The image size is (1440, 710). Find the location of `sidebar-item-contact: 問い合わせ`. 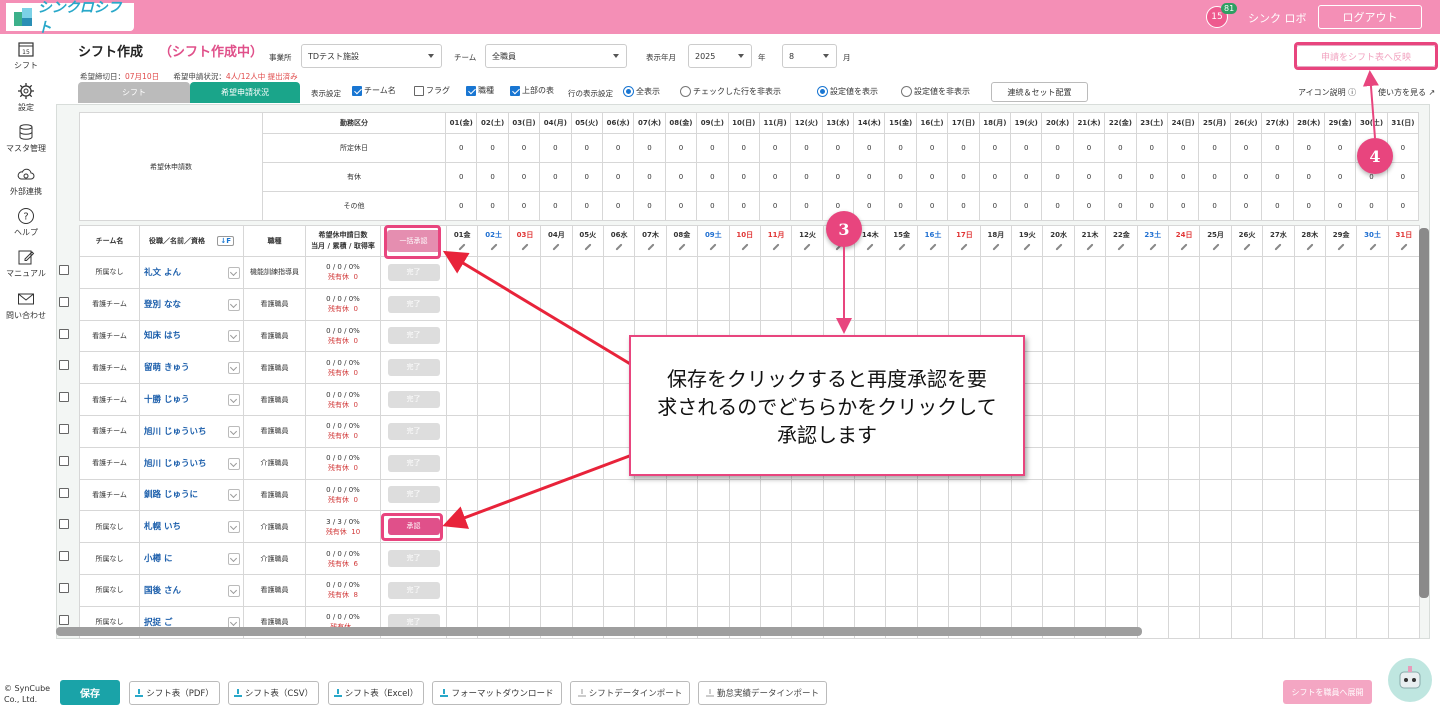

sidebar-item-contact: 問い合わせ is located at coordinates (26, 305).